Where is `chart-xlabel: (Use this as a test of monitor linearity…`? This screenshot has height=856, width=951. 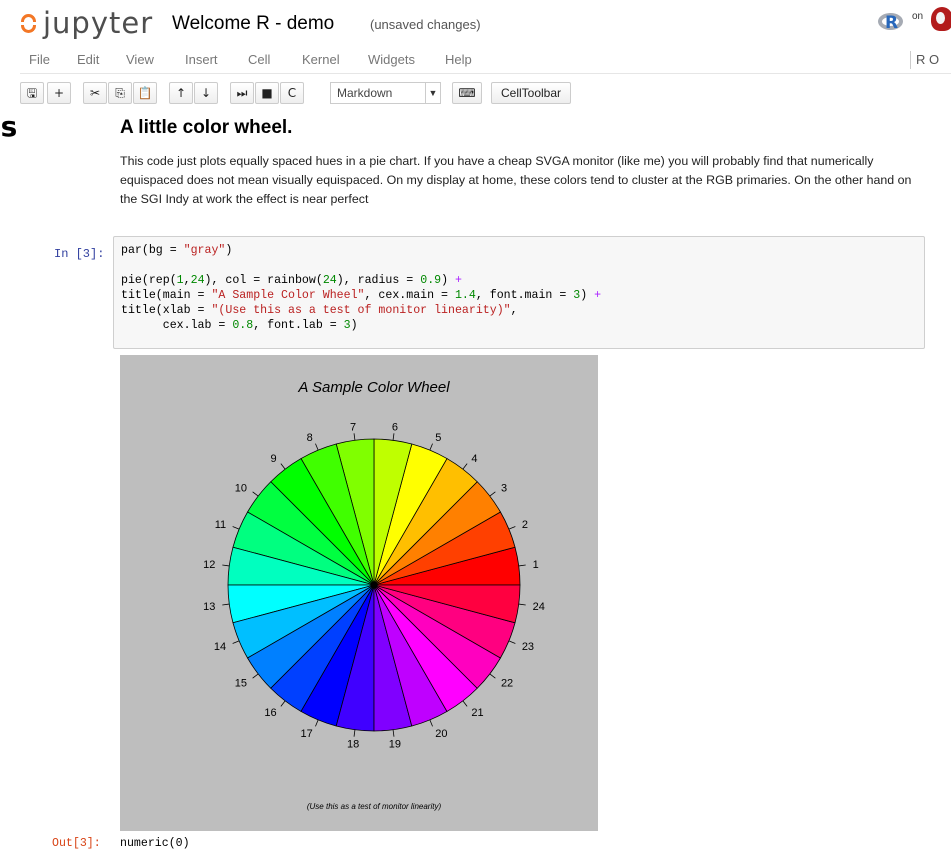 chart-xlabel: (Use this as a test of monitor linearity… is located at coordinates (374, 806).